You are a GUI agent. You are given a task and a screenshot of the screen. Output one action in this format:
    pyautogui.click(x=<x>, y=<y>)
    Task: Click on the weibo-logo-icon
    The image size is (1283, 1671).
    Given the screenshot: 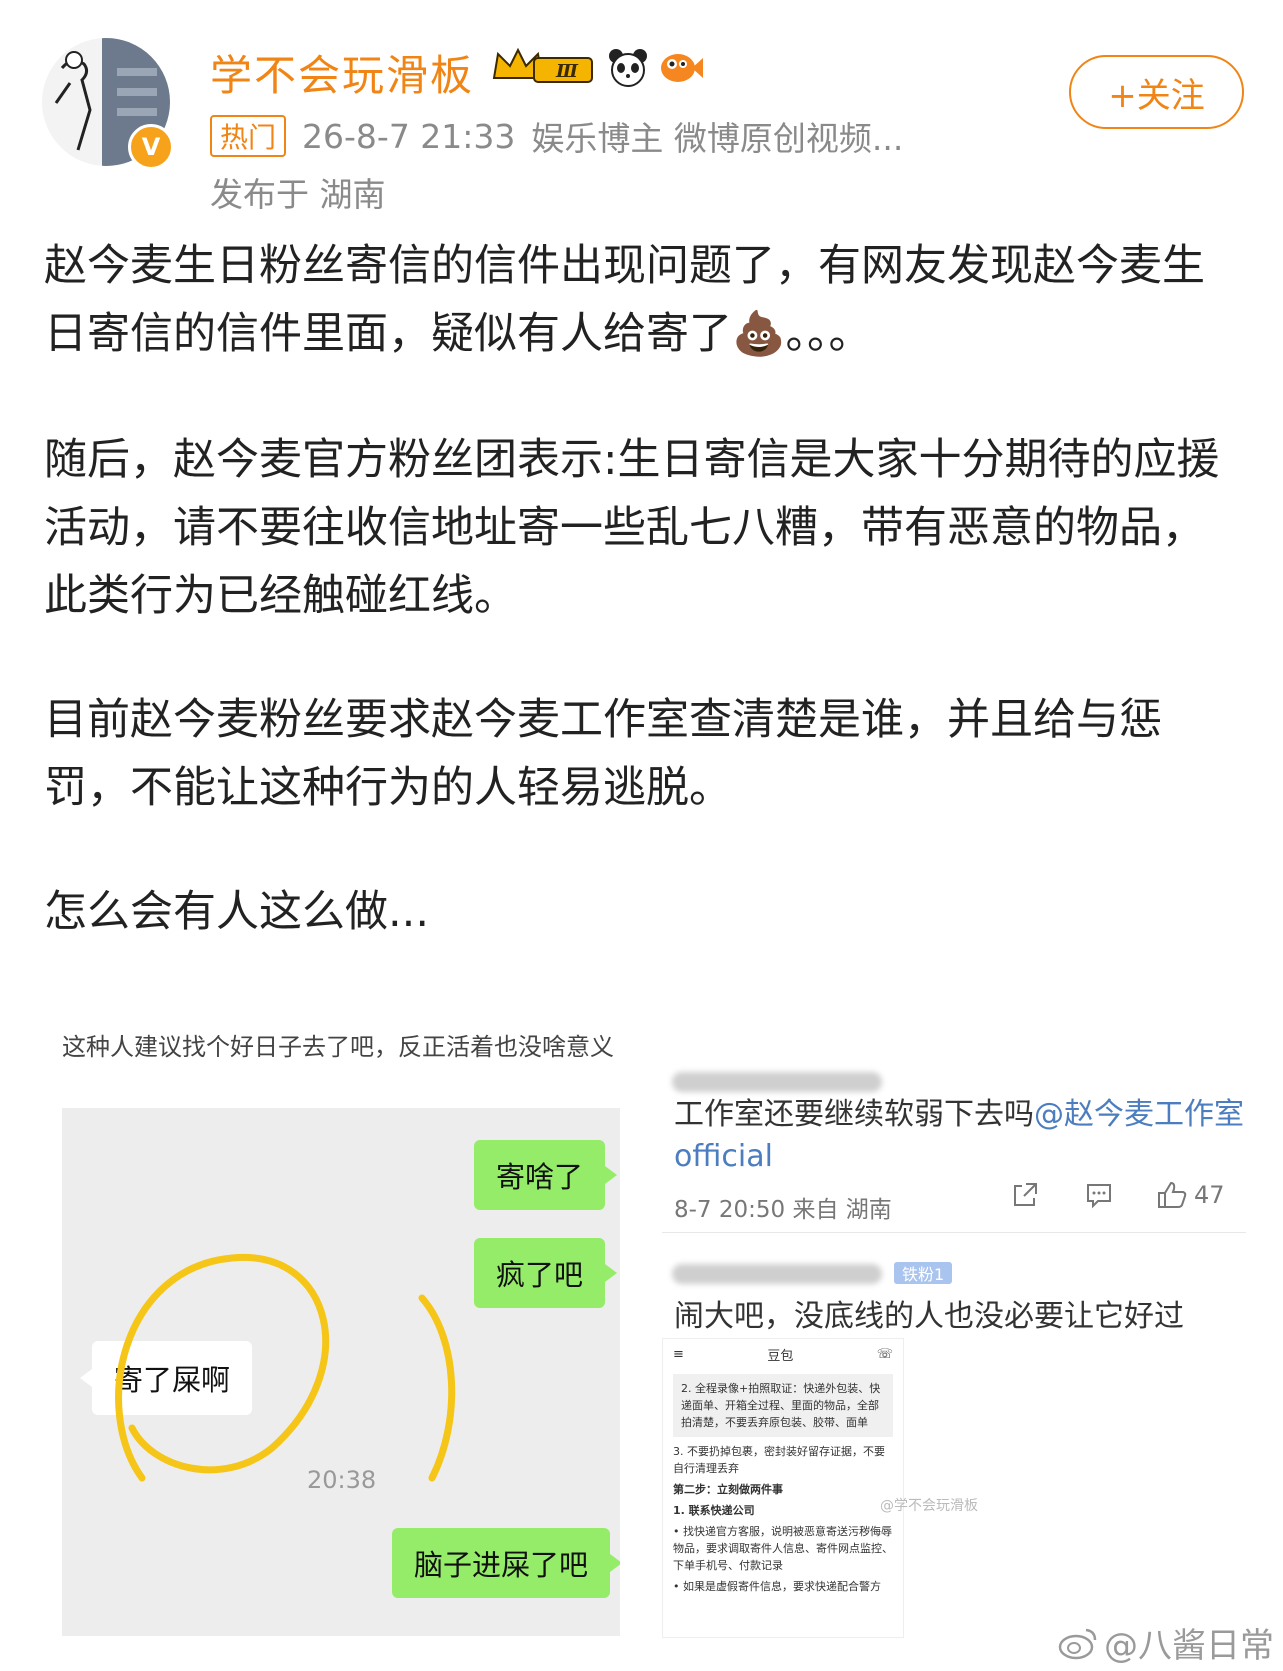 What is the action you would take?
    pyautogui.click(x=1077, y=1643)
    